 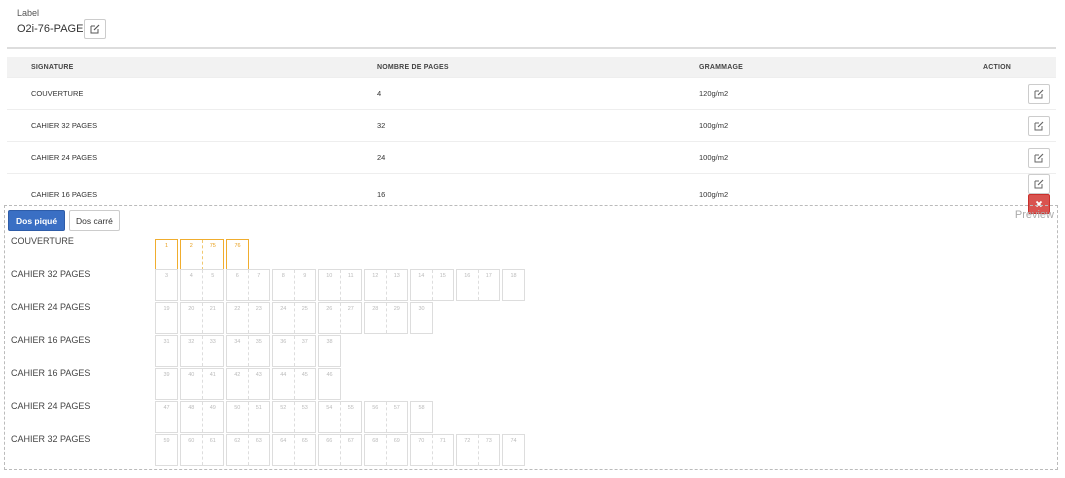 I want to click on table-row: CAHIER 24 PAGES 24 100g/m2, so click(x=531, y=157).